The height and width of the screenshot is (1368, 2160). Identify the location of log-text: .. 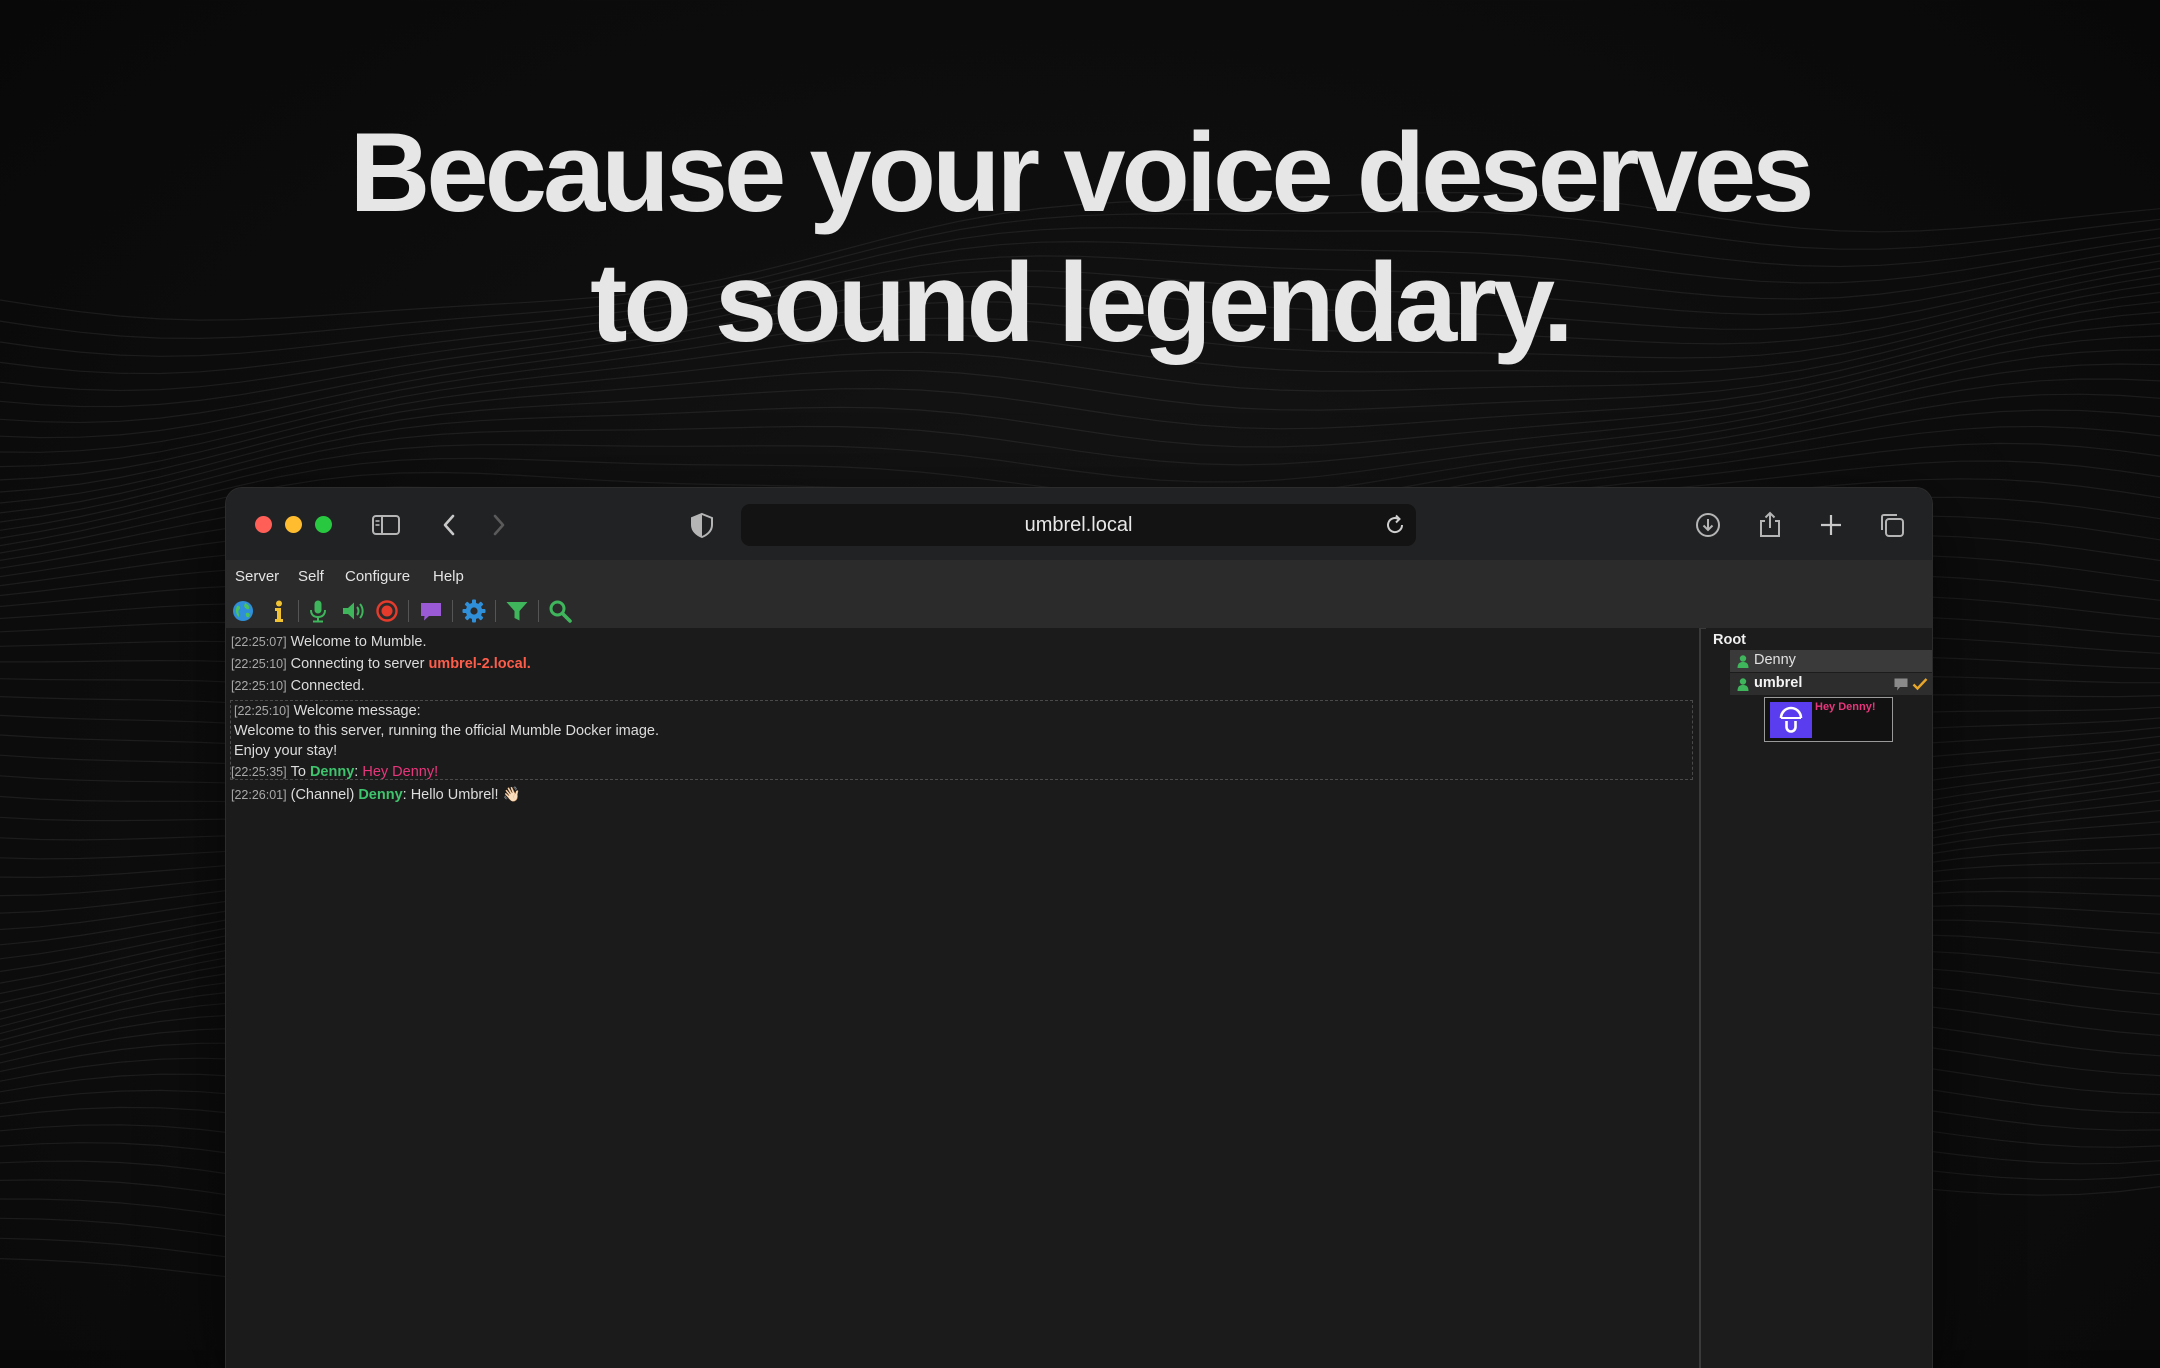
(528, 664).